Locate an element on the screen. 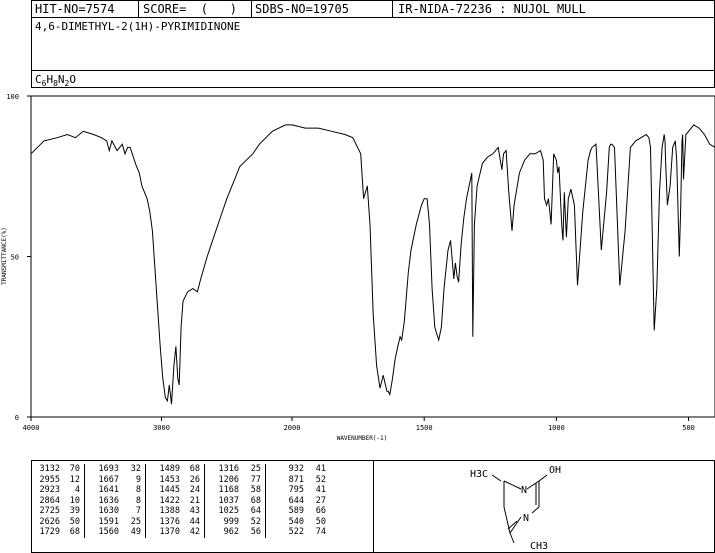  hydroxyl-label: OH is located at coordinates (555, 470).